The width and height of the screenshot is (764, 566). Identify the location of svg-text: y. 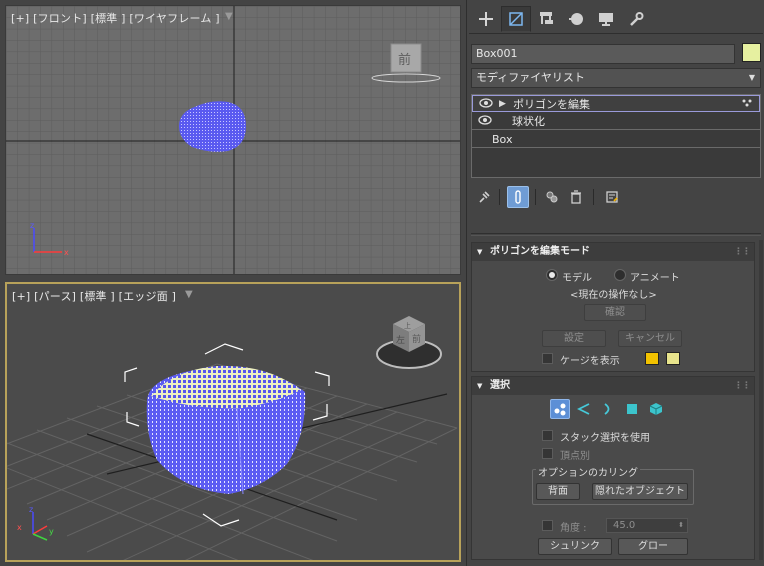
(51, 531).